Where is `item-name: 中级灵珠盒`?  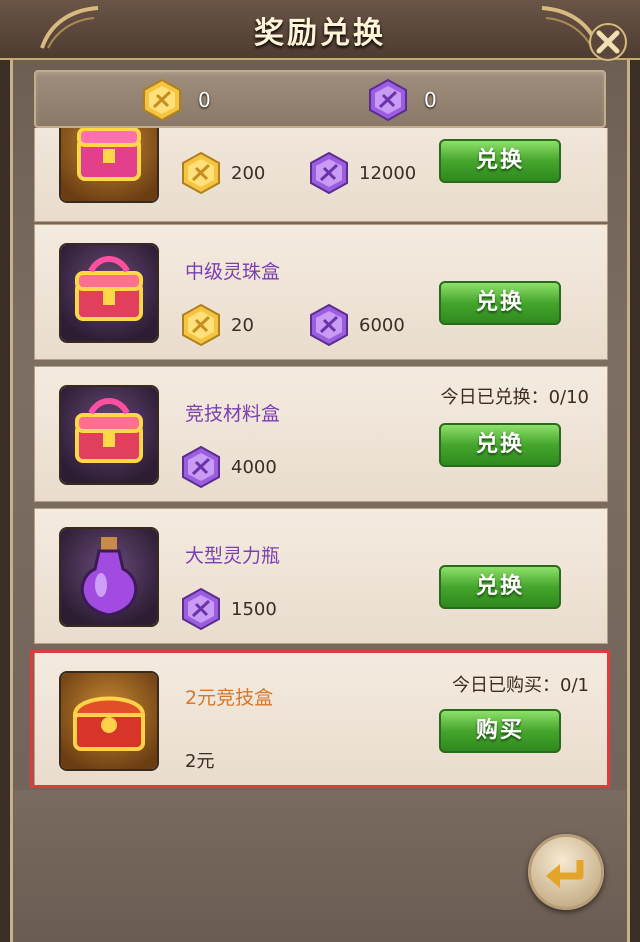 item-name: 中级灵珠盒 is located at coordinates (233, 272).